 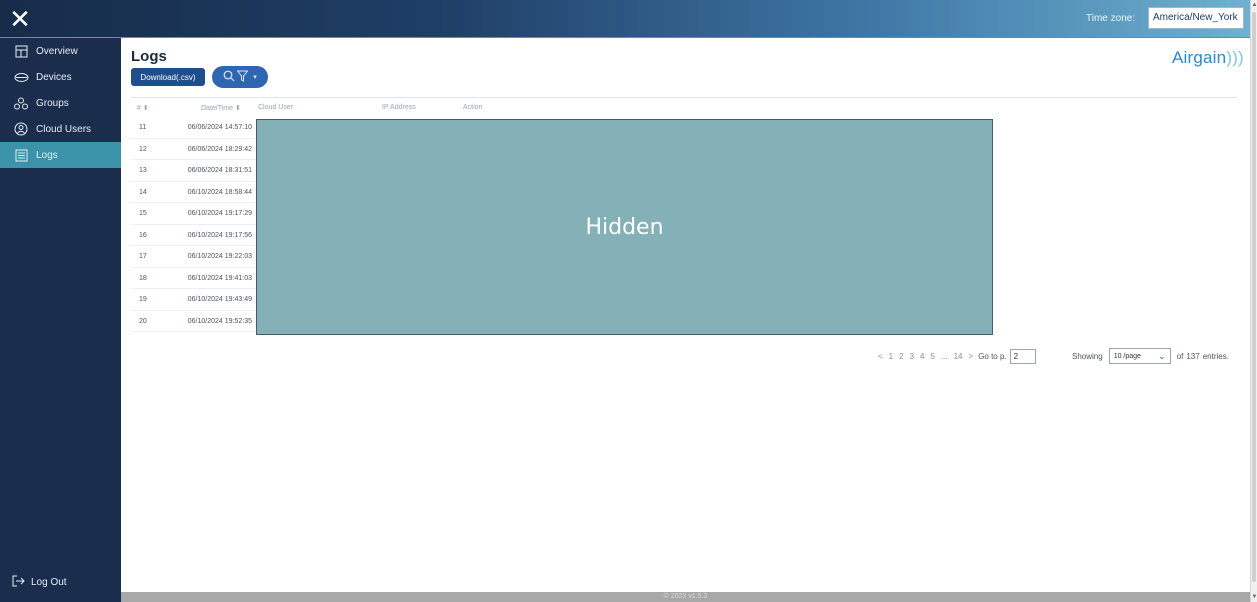 I want to click on sidebar: Overview Devices Groups Cloud Users Logs, so click(x=60, y=320).